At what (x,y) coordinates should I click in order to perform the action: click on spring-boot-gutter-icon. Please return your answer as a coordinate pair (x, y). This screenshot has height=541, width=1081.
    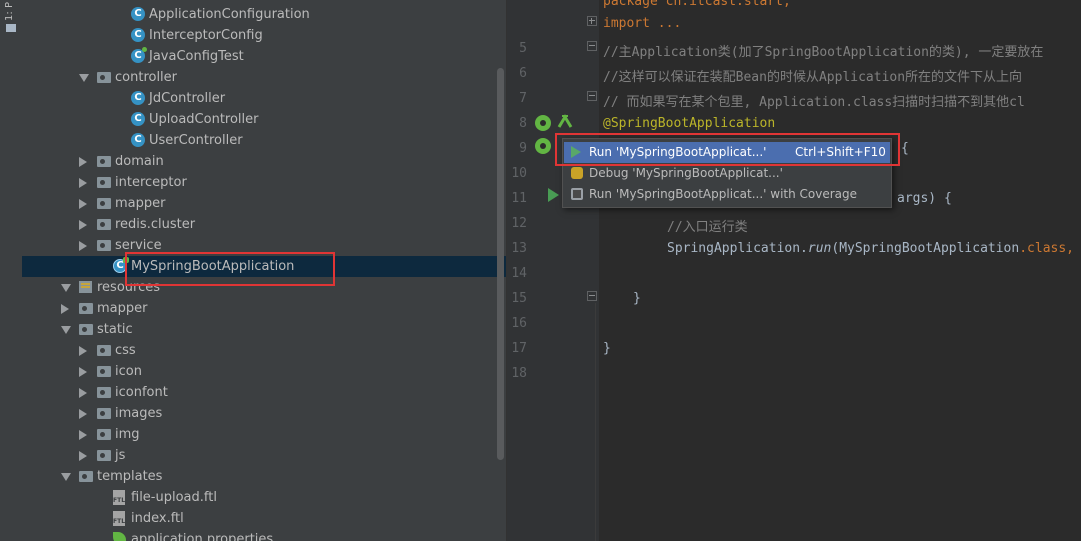
    Looking at the image, I should click on (543, 123).